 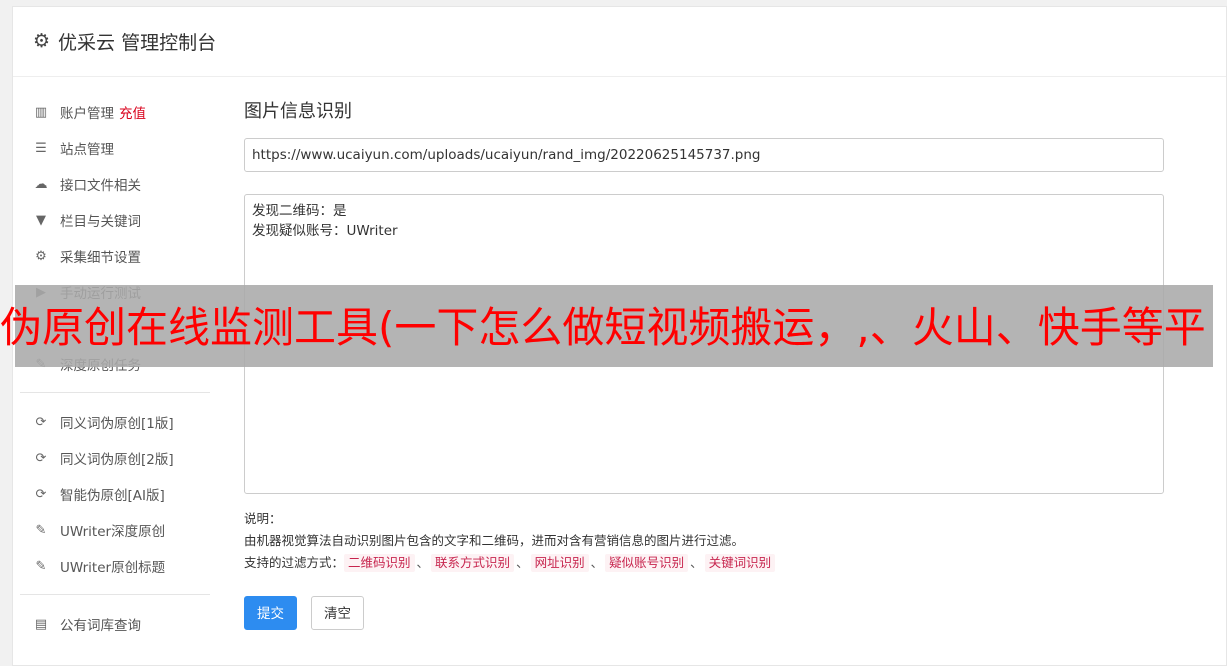 What do you see at coordinates (603, 327) in the screenshot?
I see `watermark-banner-text: 伪原创在线监测工具(一下怎么做短视频搬运，,、火山、快手等平` at bounding box center [603, 327].